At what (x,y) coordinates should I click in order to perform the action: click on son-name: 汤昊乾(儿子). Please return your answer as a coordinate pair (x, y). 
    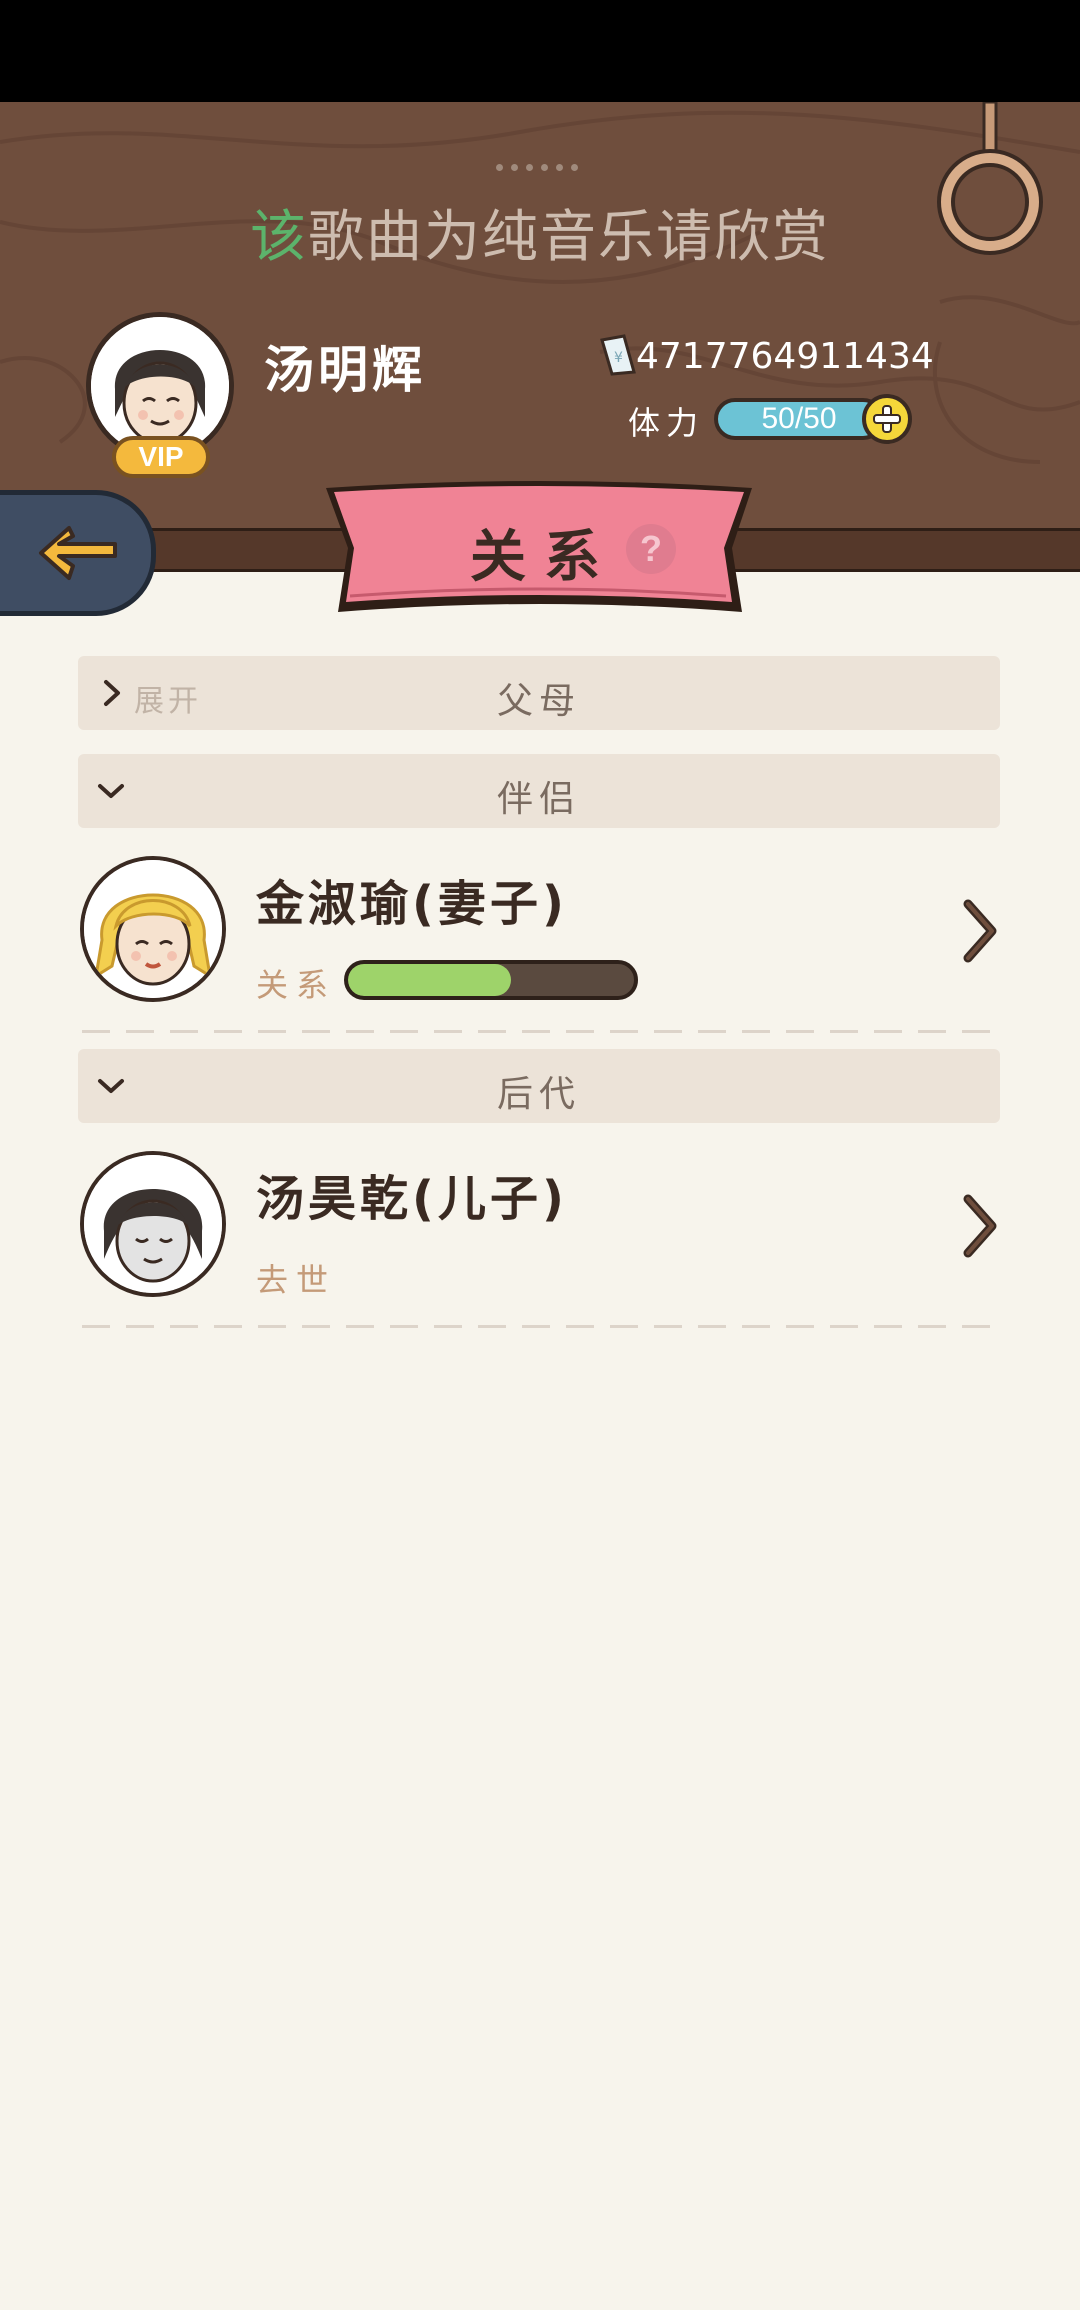
    Looking at the image, I should click on (412, 1199).